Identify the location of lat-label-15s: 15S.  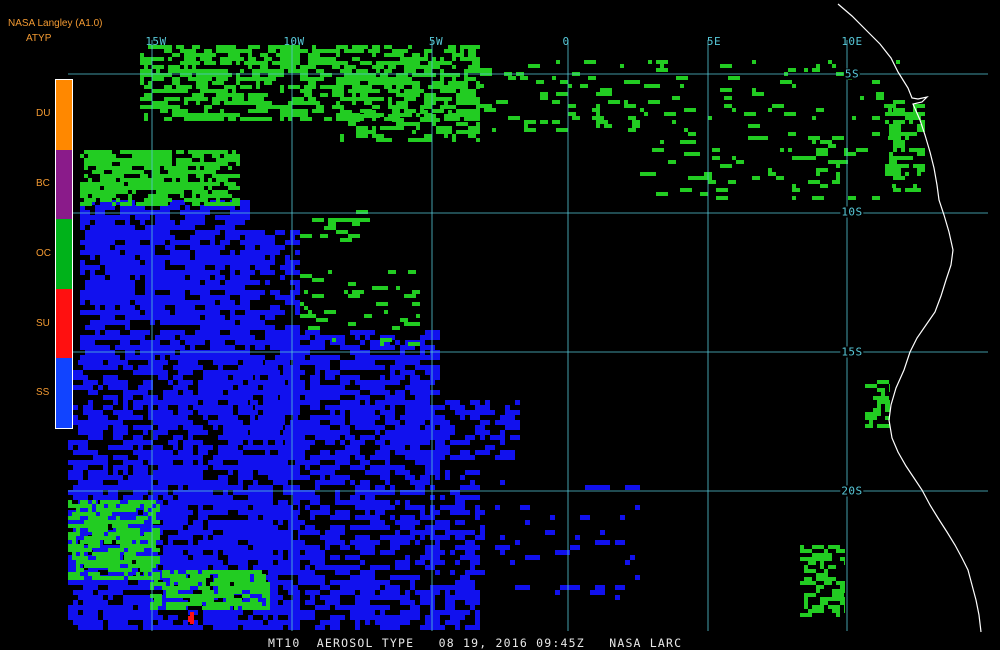
(852, 352).